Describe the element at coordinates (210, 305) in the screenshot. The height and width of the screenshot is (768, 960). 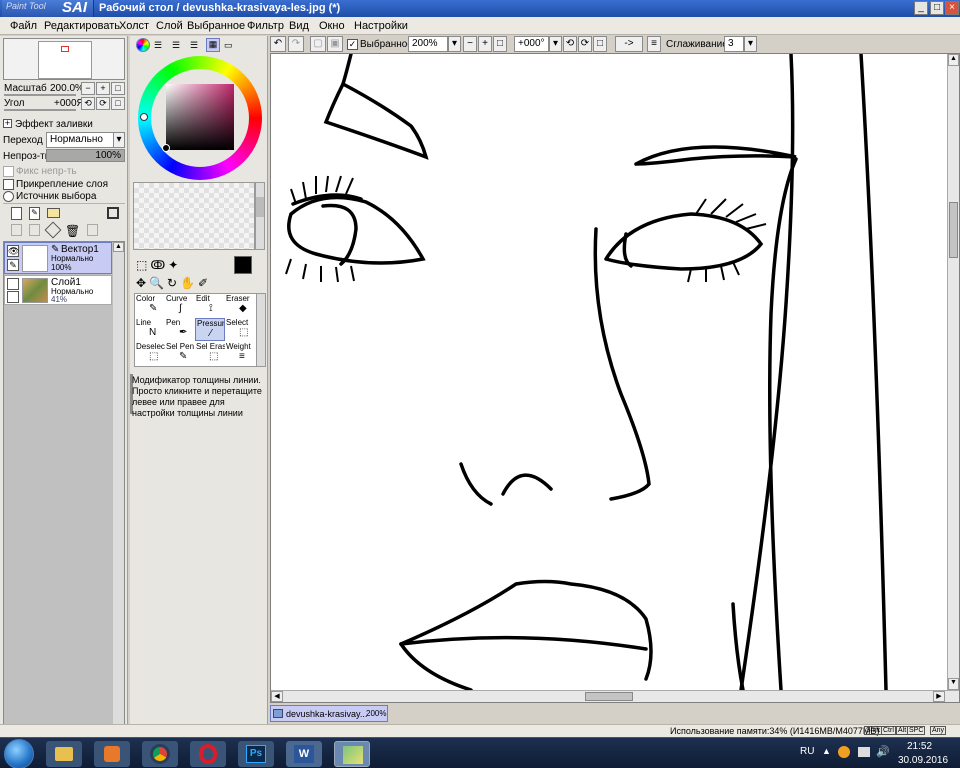
I see `tool-edit: Edit ⟟` at that location.